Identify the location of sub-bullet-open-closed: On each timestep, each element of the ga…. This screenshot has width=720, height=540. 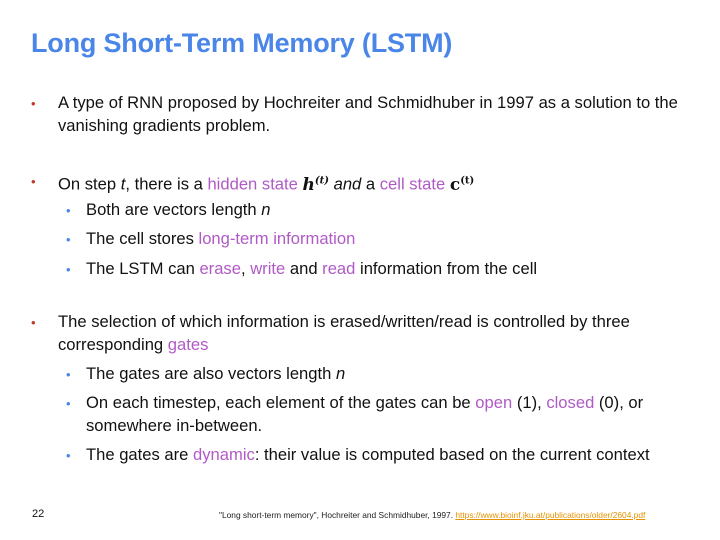
(365, 414).